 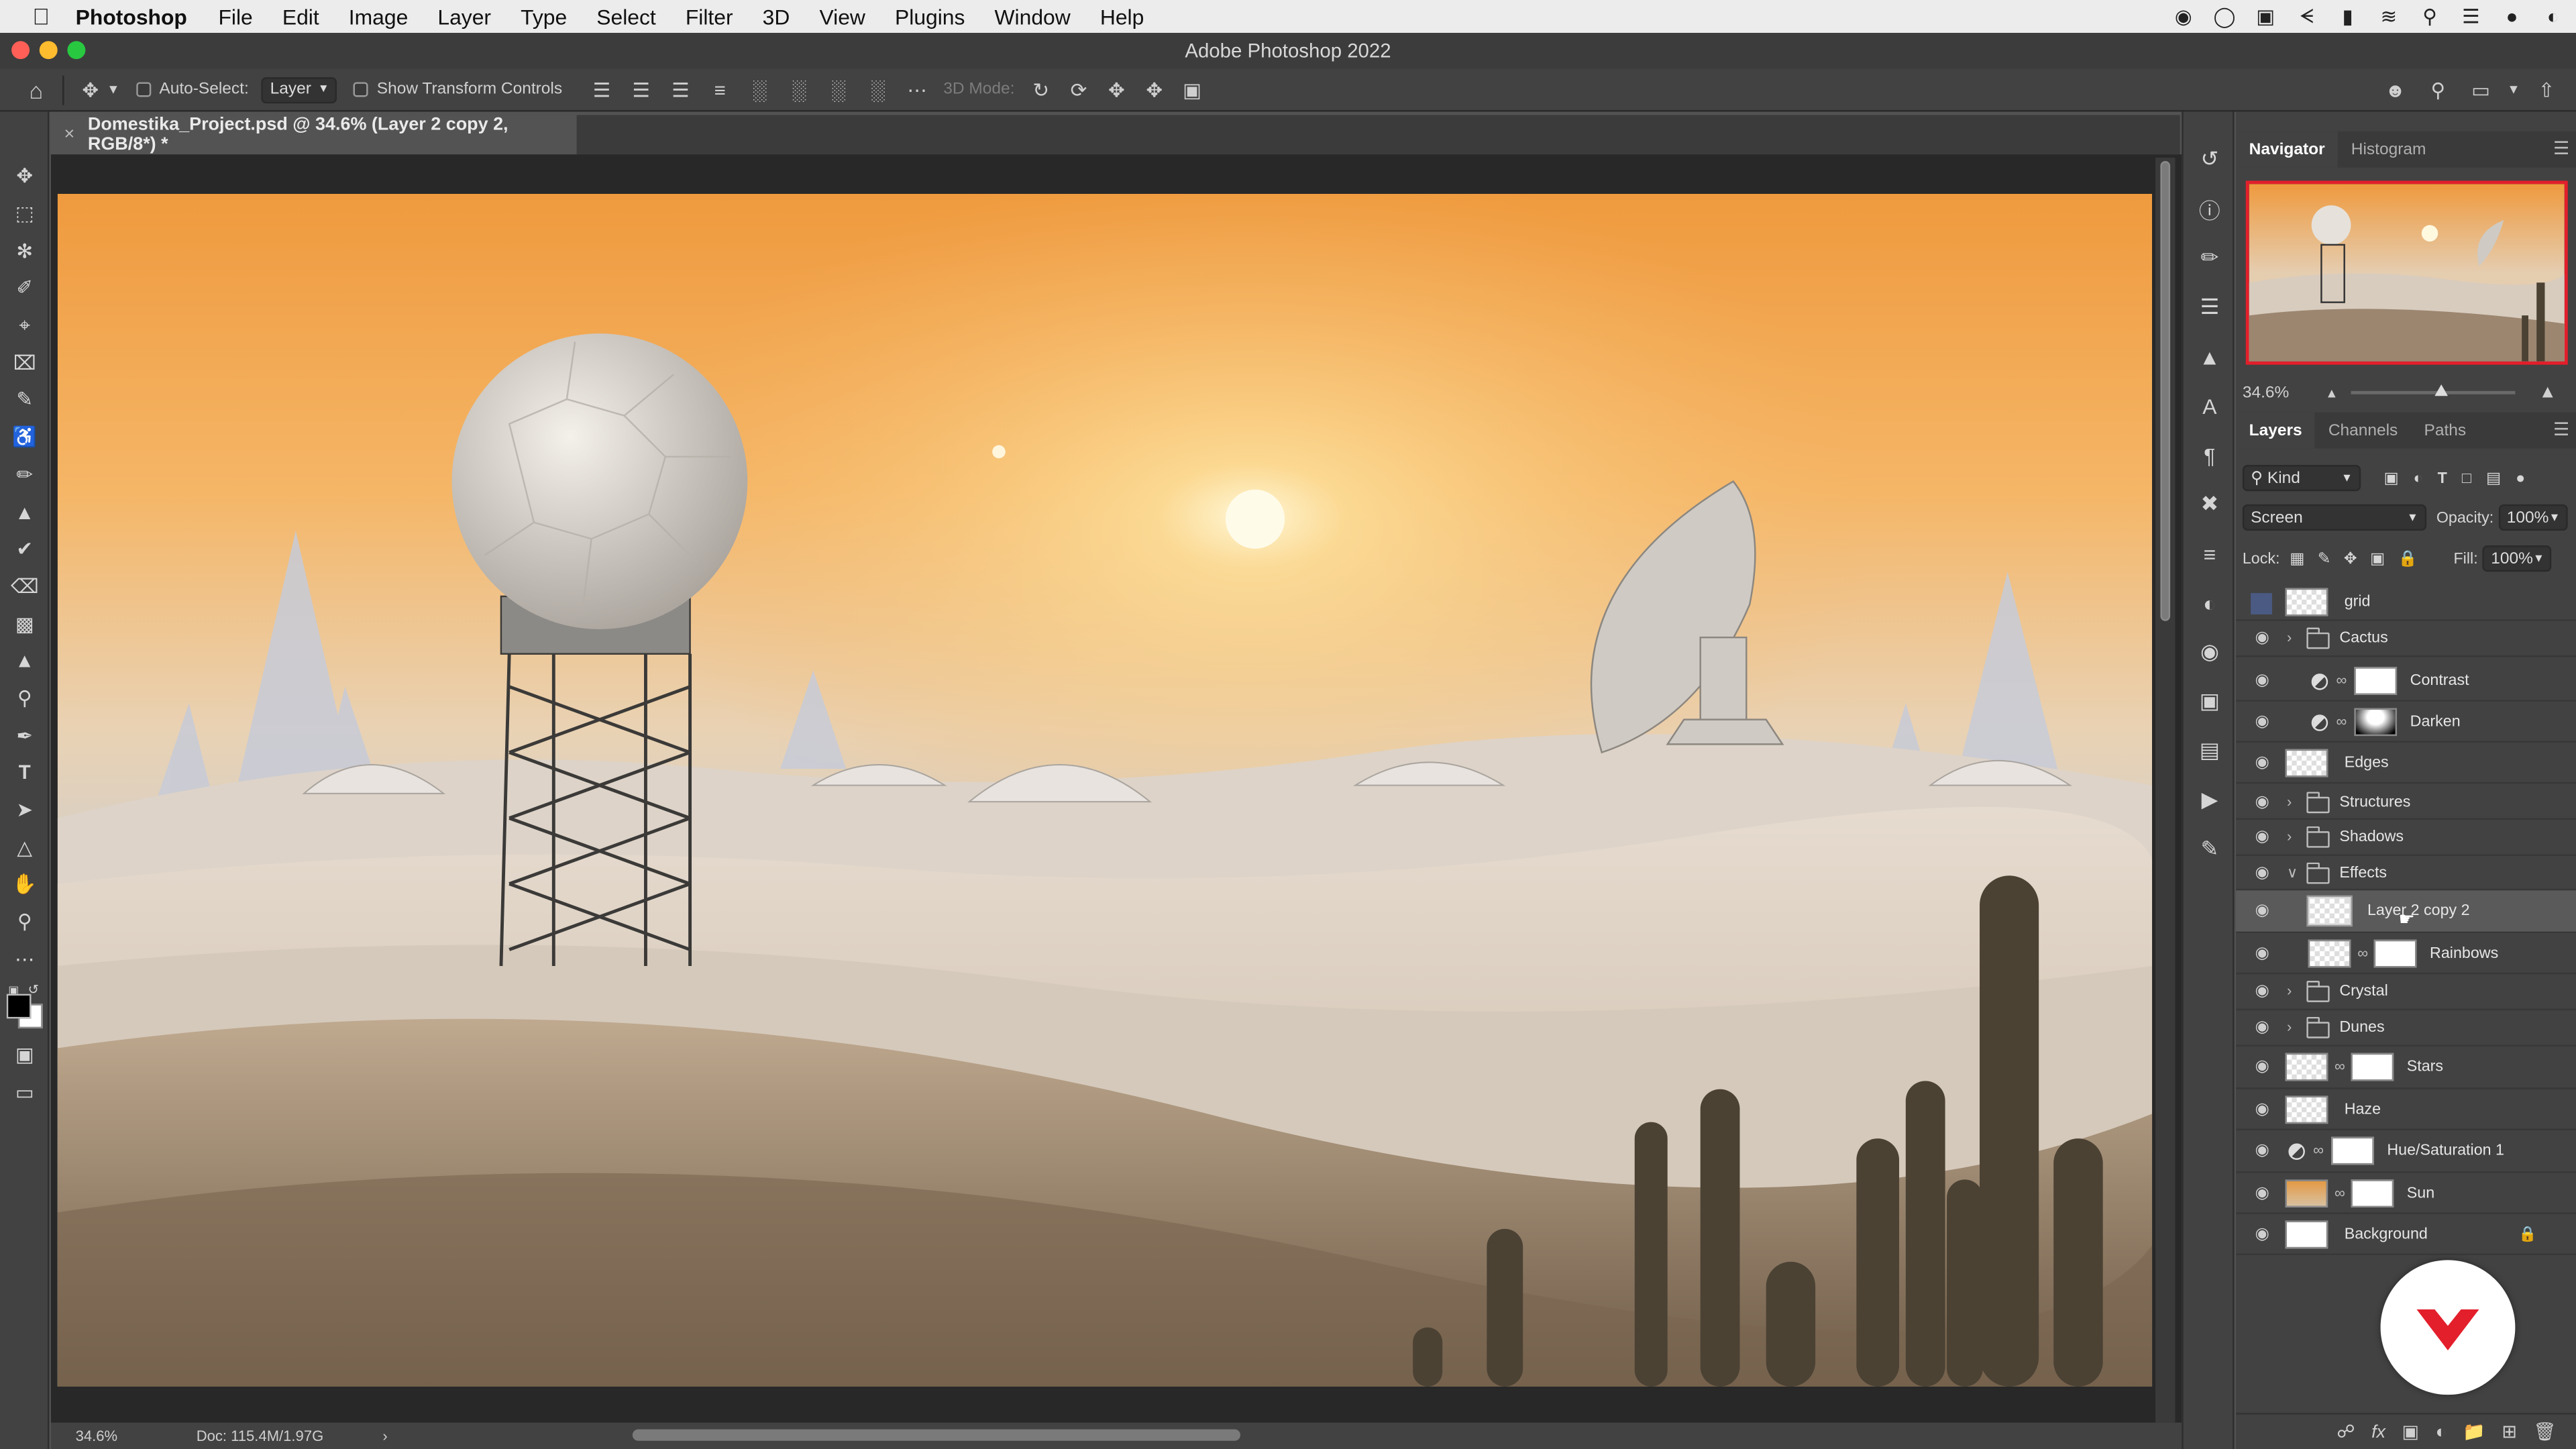 What do you see at coordinates (2377, 558) in the screenshot?
I see `lock-artboard-icon: ▣` at bounding box center [2377, 558].